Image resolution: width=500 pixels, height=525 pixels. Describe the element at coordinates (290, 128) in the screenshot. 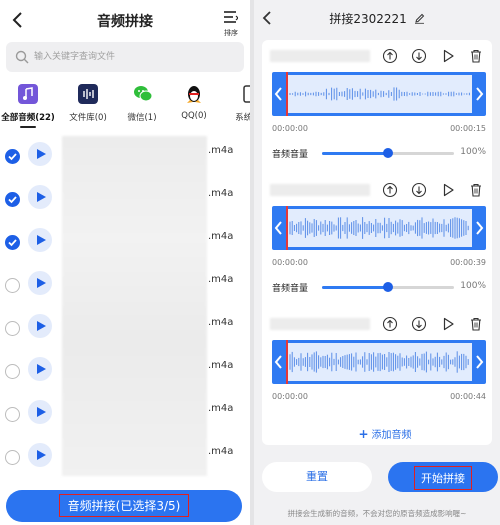

I see `clip-start-time: 00:00:00` at that location.